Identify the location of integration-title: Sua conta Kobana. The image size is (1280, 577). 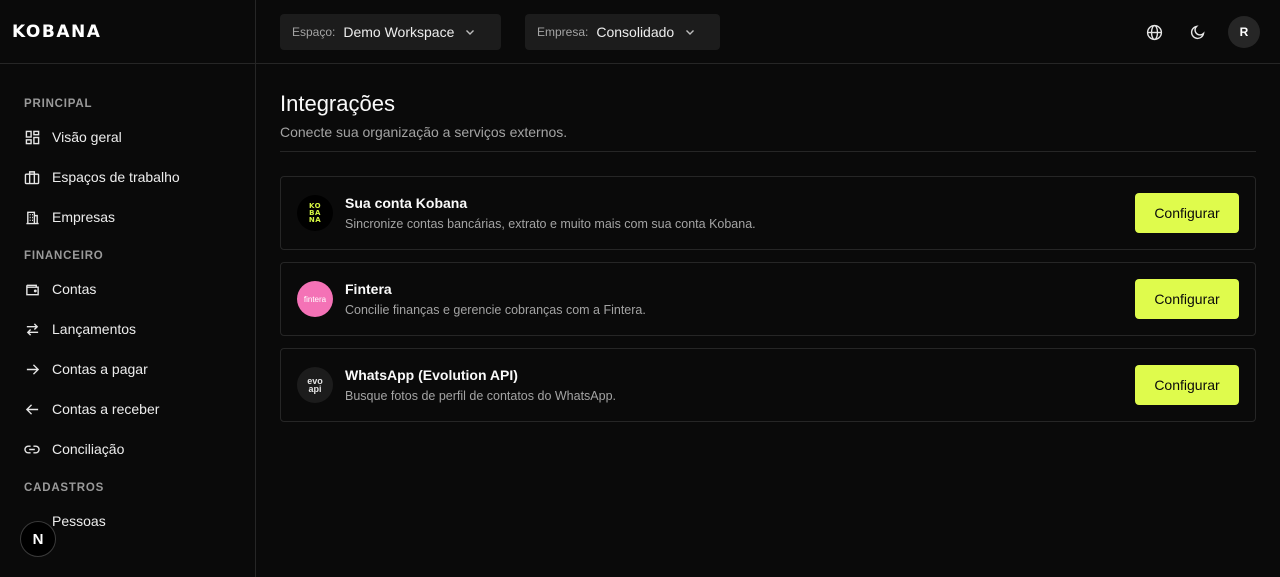
(406, 203).